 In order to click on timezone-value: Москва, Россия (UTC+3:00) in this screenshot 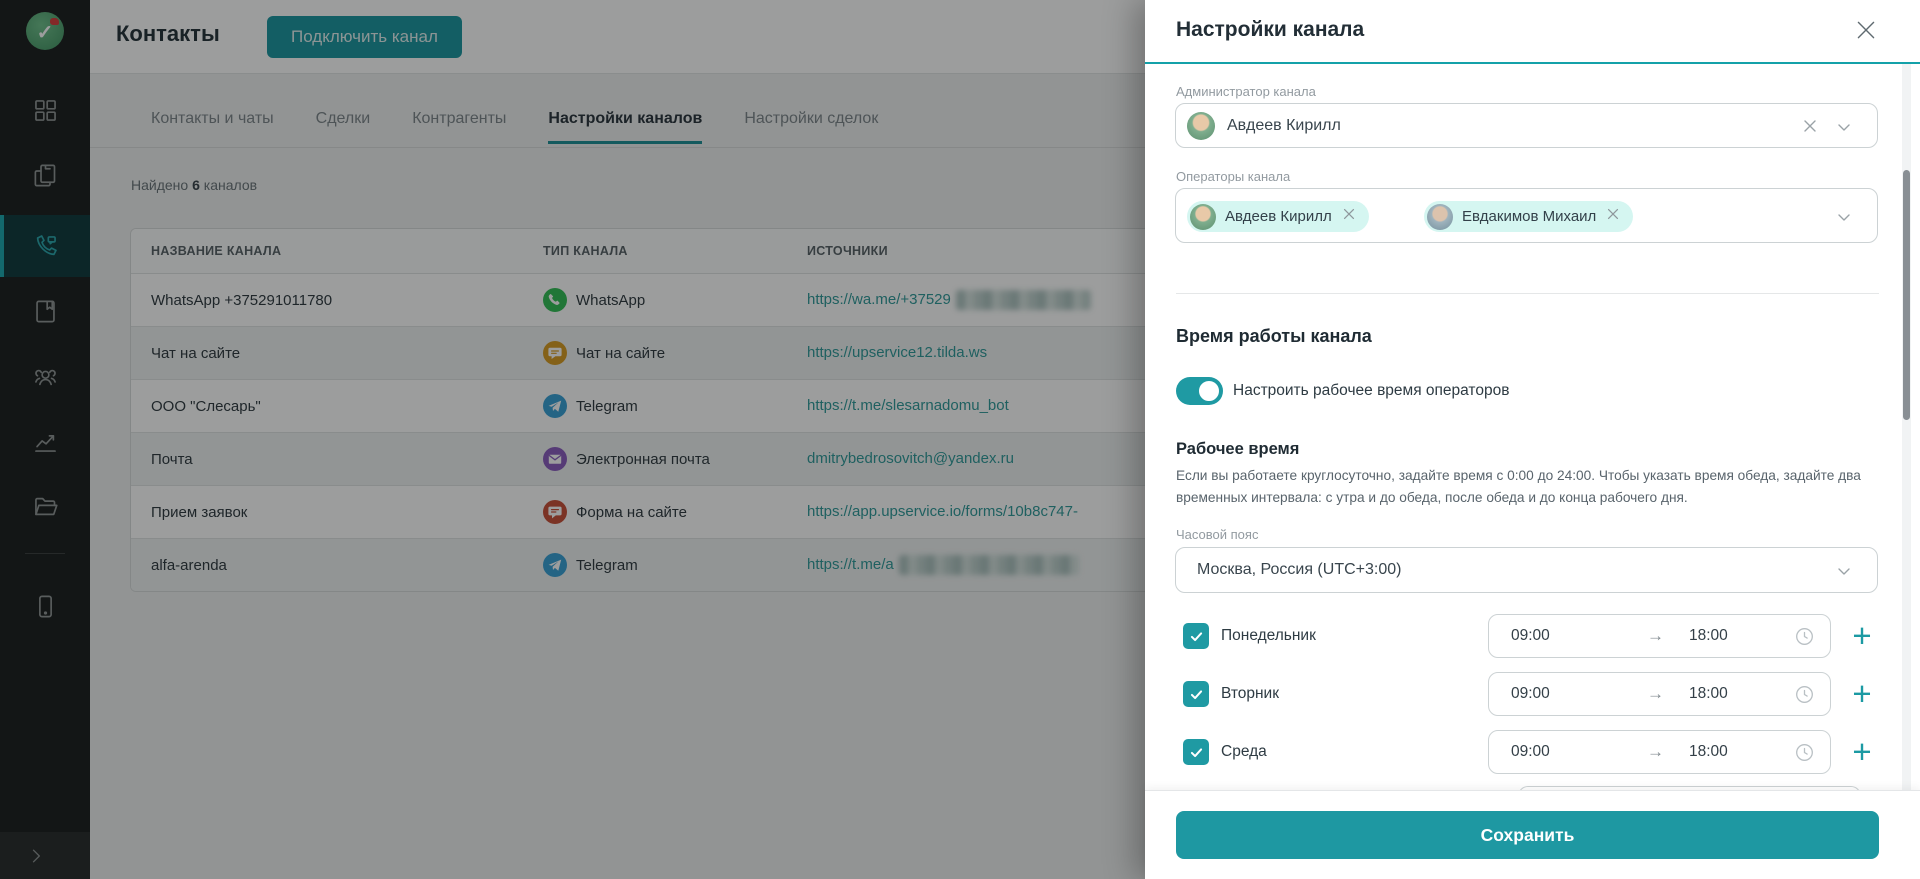, I will do `click(1299, 569)`.